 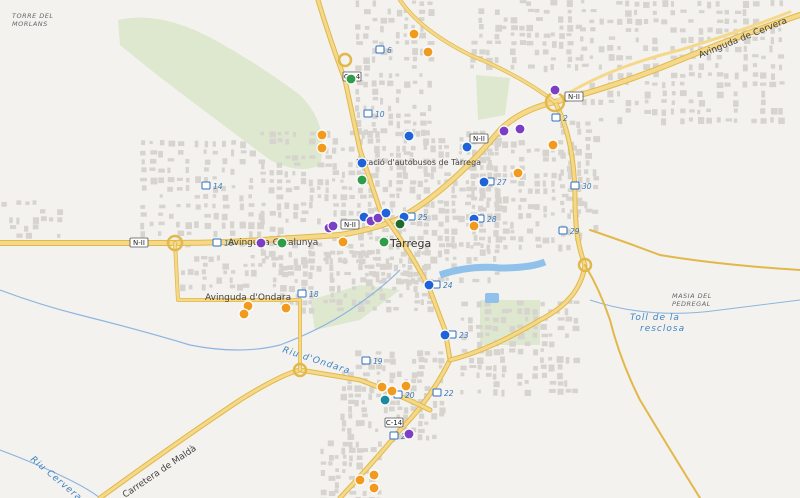 What do you see at coordinates (33, 16) in the screenshot?
I see `place-label: TORRE DEL` at bounding box center [33, 16].